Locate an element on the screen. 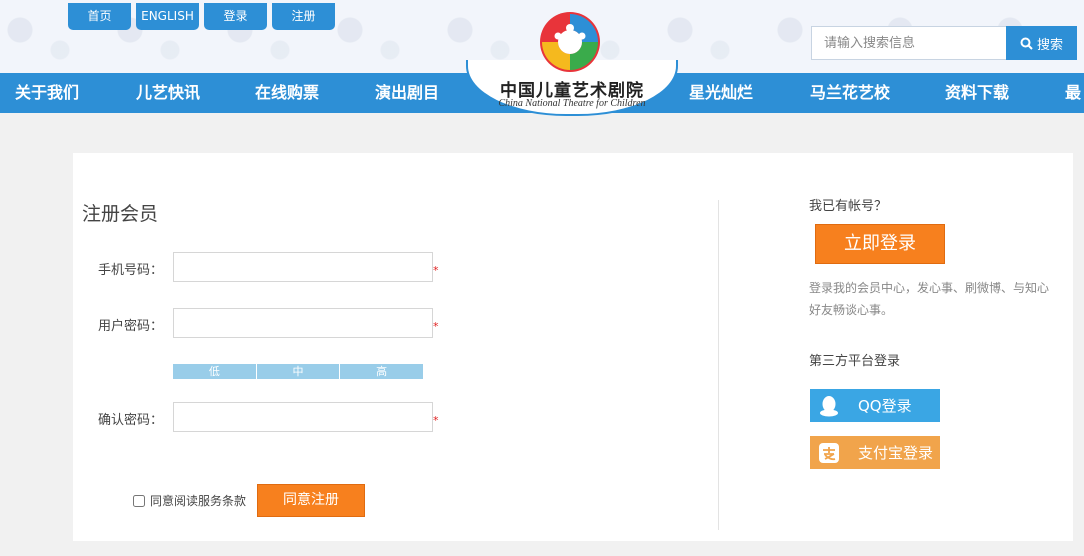  search-button-label: 搜索 is located at coordinates (1049, 45).